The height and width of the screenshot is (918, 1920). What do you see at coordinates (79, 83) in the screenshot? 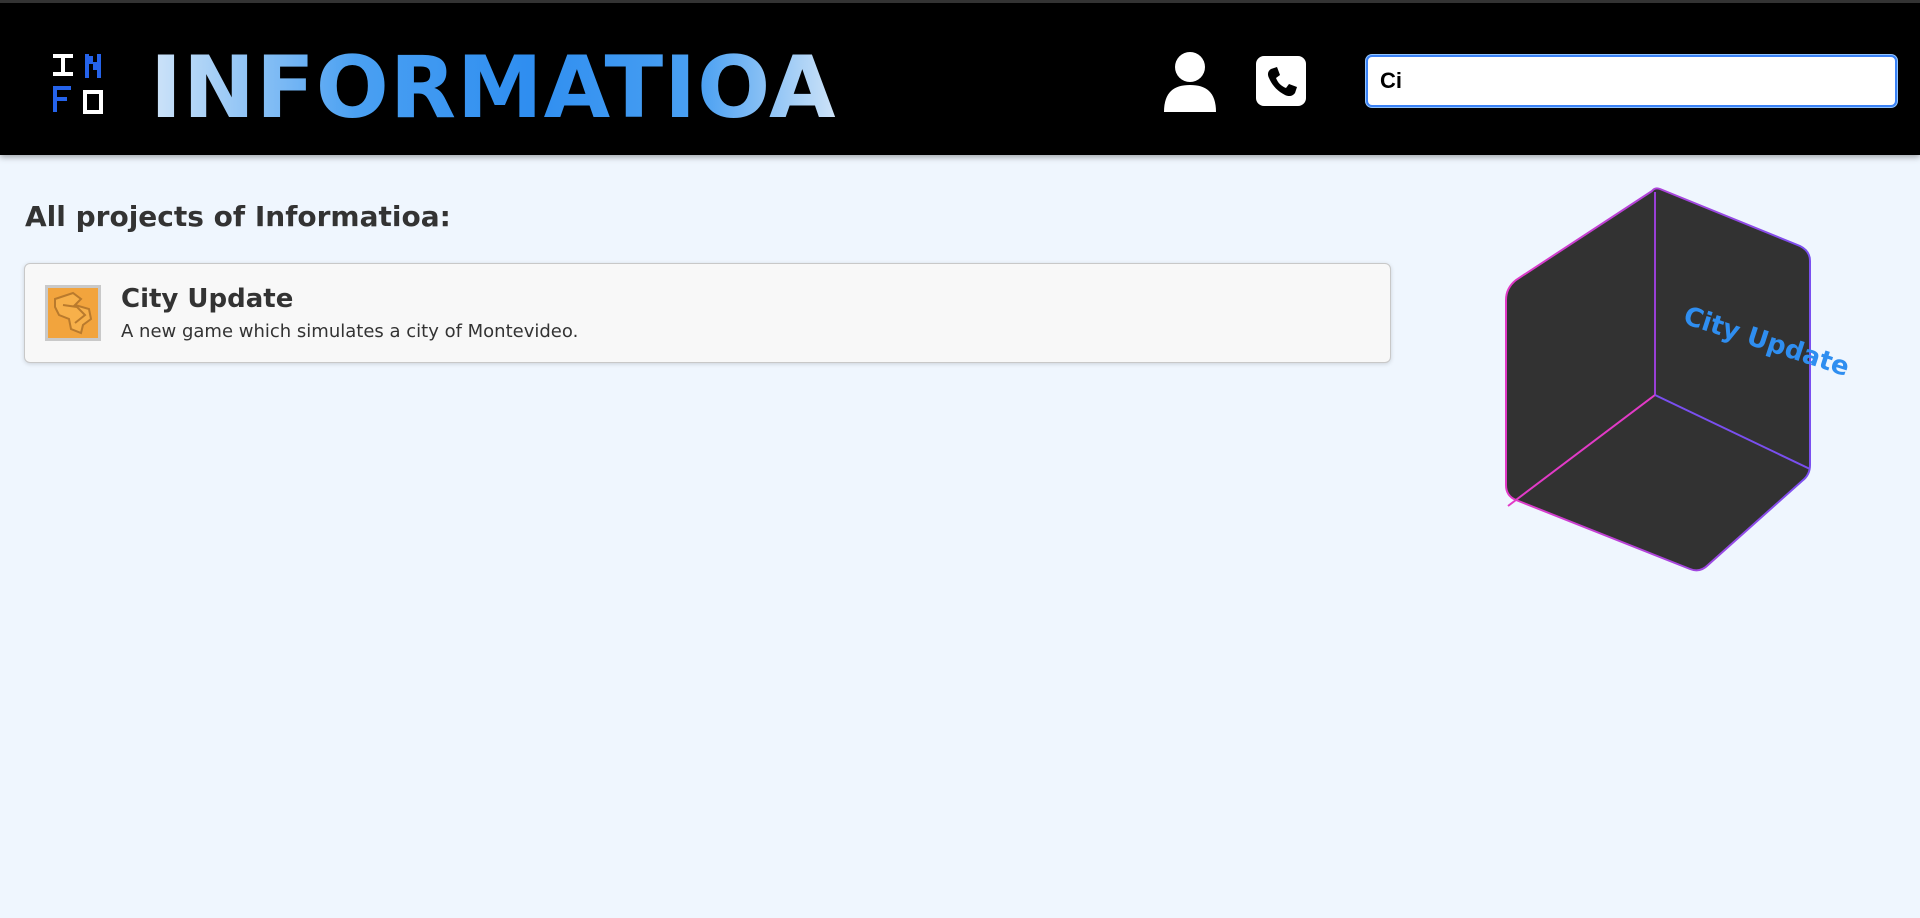
I see `info-logo-icon` at bounding box center [79, 83].